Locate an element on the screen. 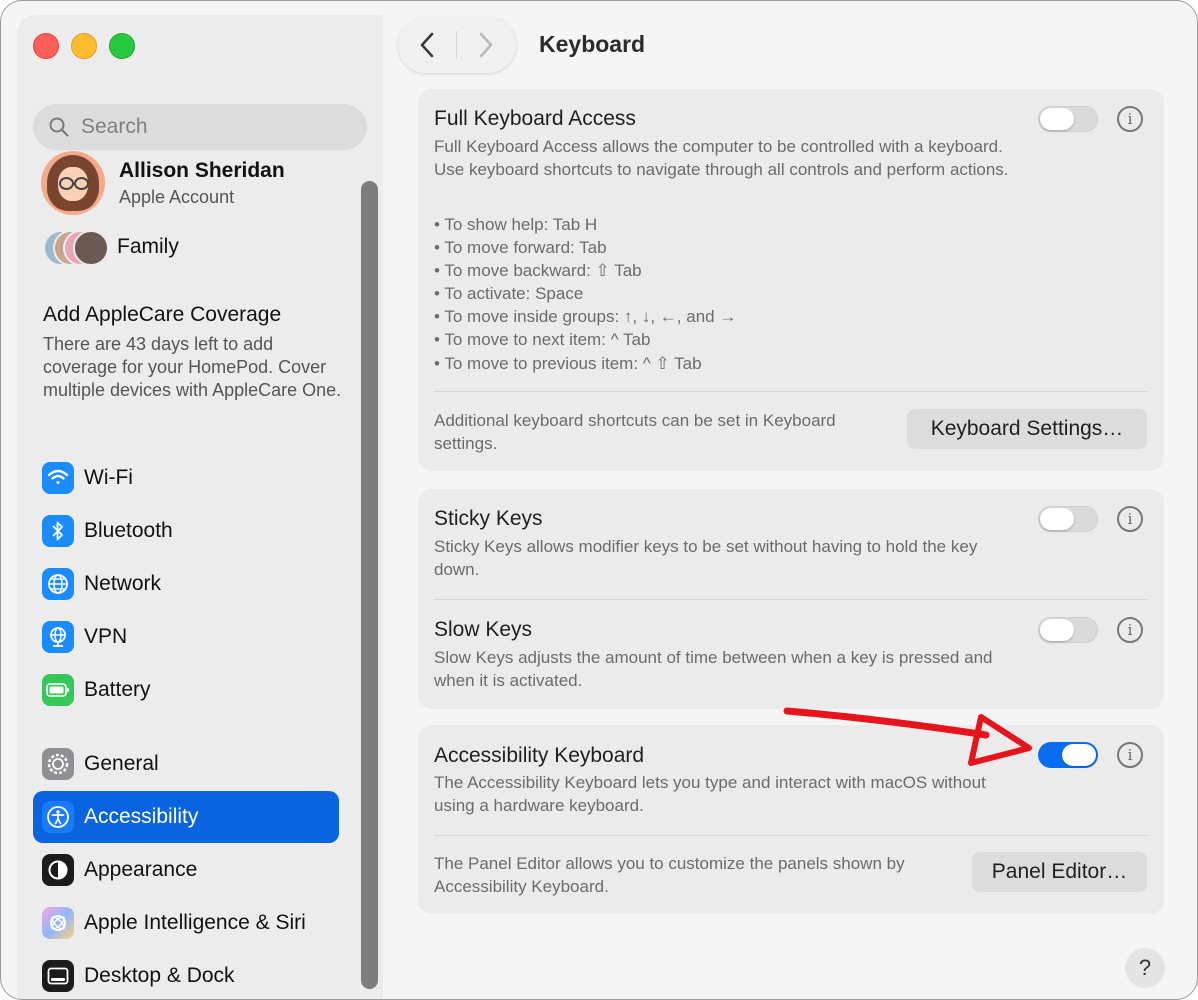 Image resolution: width=1198 pixels, height=1000 pixels. profile-subtitle: Apple Account is located at coordinates (177, 196).